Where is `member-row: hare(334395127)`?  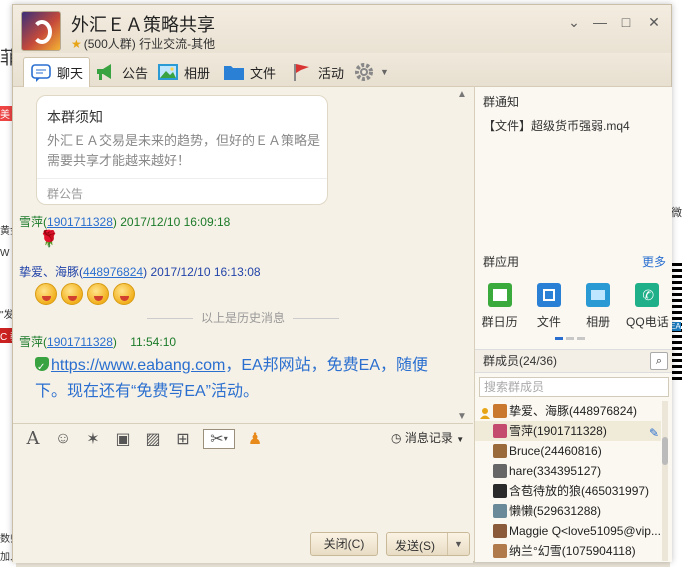
member-row: hare(334395127) is located at coordinates (568, 471).